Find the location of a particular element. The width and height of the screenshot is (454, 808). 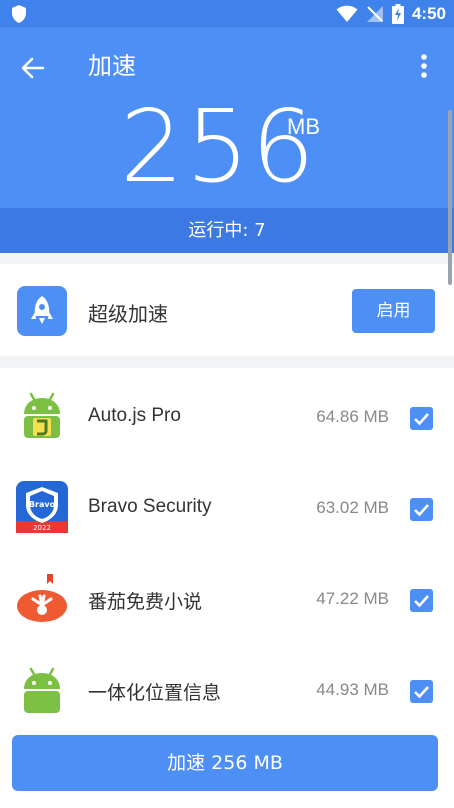

app-name: Auto.js Pro is located at coordinates (134, 415).